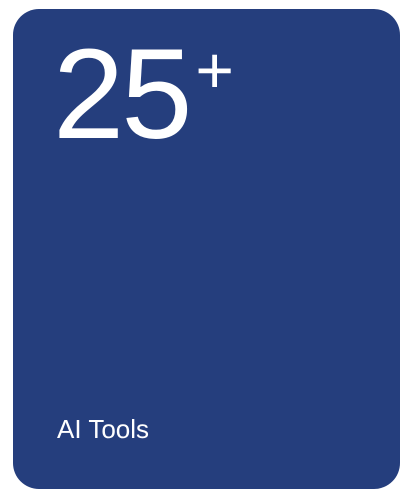 This screenshot has width=402, height=491. What do you see at coordinates (214, 70) in the screenshot?
I see `stat-suffix: +` at bounding box center [214, 70].